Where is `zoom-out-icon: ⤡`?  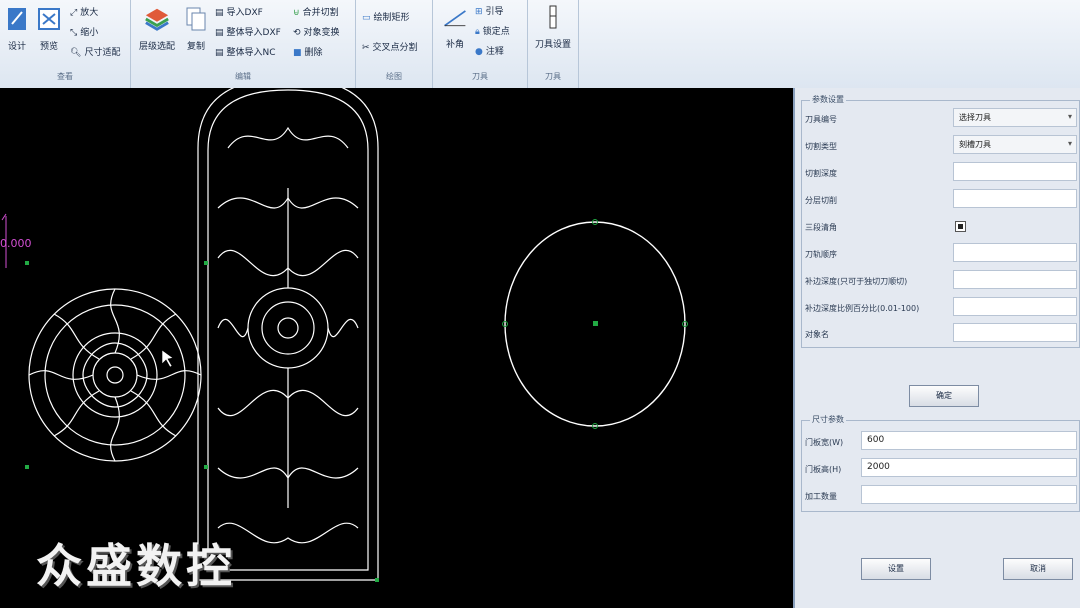
zoom-out-icon: ⤡ is located at coordinates (74, 32).